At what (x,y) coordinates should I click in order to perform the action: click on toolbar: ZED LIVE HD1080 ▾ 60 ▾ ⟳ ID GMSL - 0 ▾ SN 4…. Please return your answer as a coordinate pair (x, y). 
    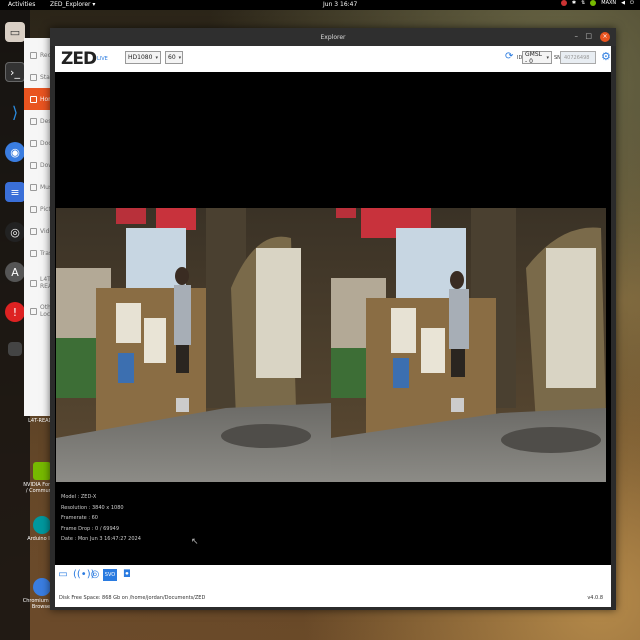
    Looking at the image, I should click on (333, 59).